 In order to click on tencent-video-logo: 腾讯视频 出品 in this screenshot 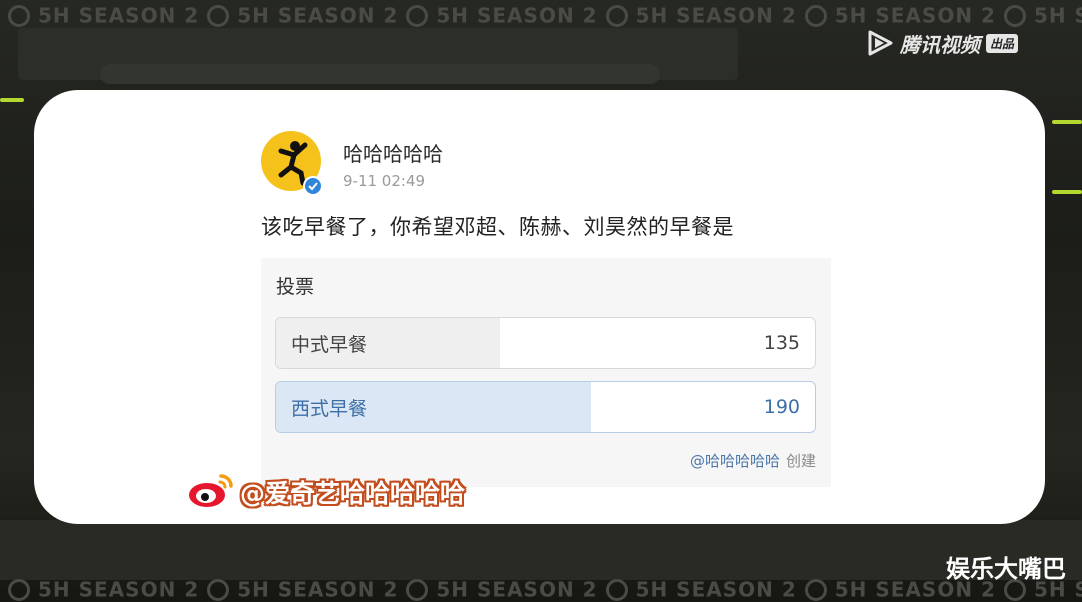, I will do `click(942, 43)`.